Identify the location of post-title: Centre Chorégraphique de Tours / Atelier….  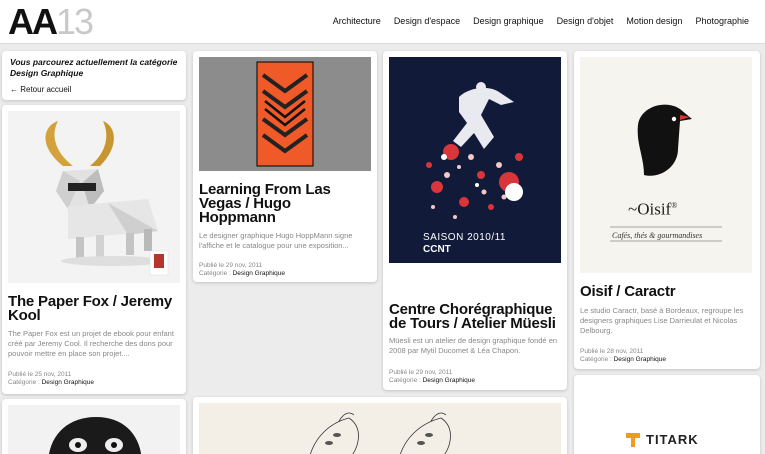
(475, 316).